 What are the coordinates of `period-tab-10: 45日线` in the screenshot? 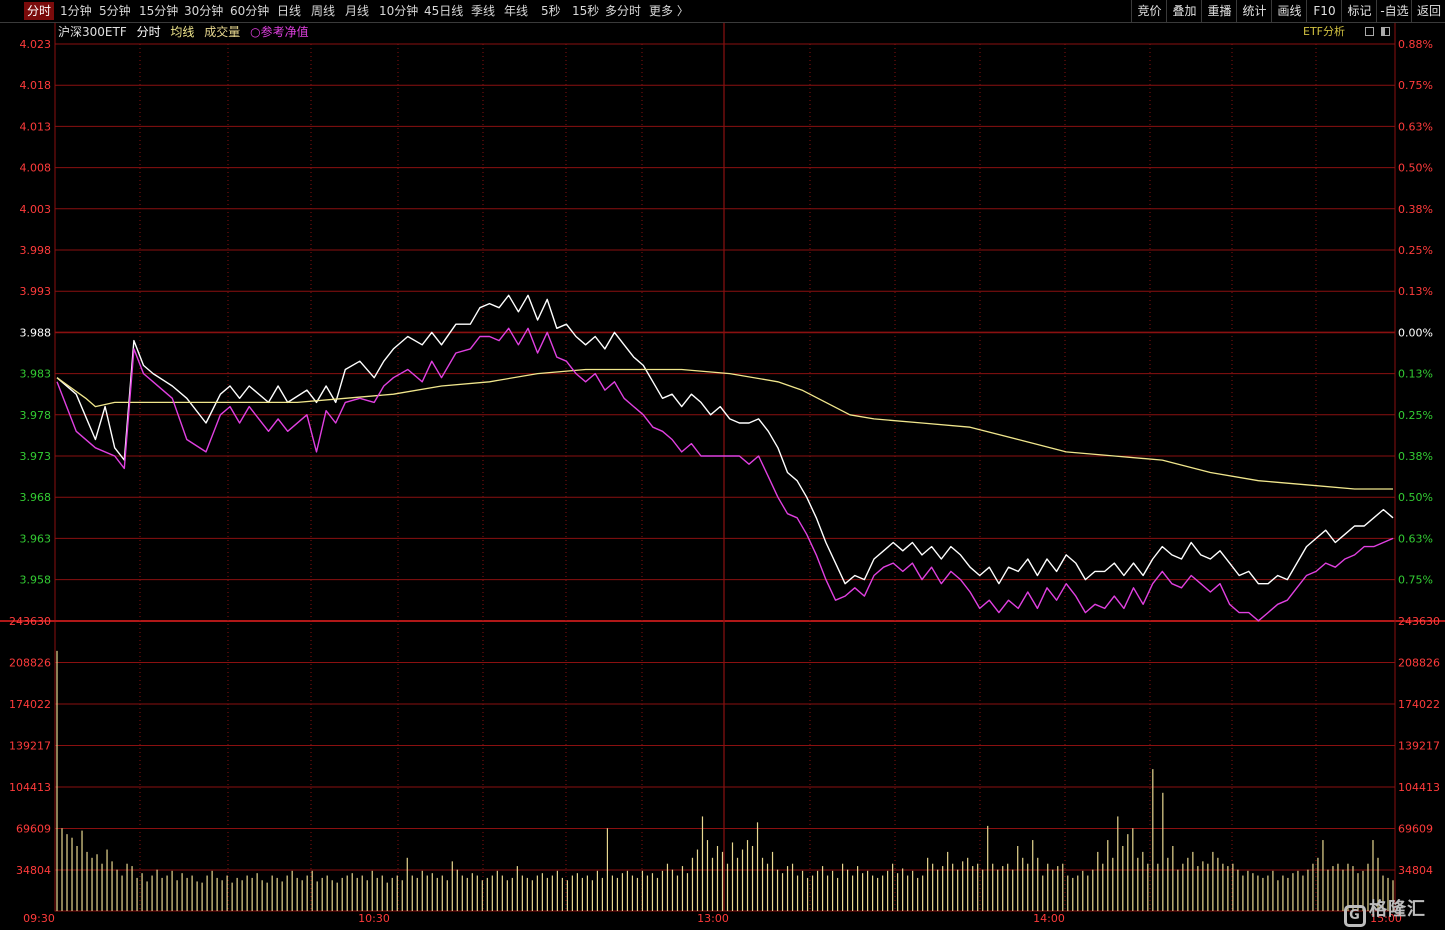 It's located at (443, 11).